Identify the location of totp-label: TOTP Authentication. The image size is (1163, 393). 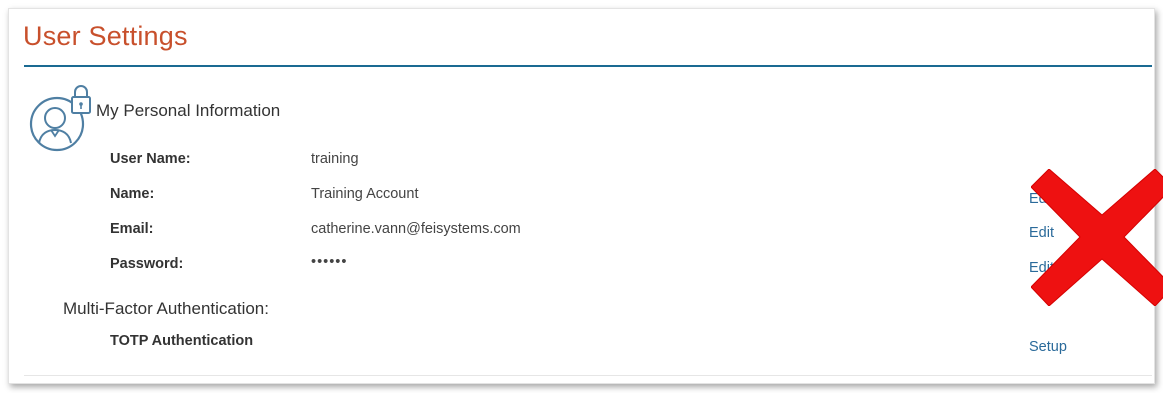
(182, 341).